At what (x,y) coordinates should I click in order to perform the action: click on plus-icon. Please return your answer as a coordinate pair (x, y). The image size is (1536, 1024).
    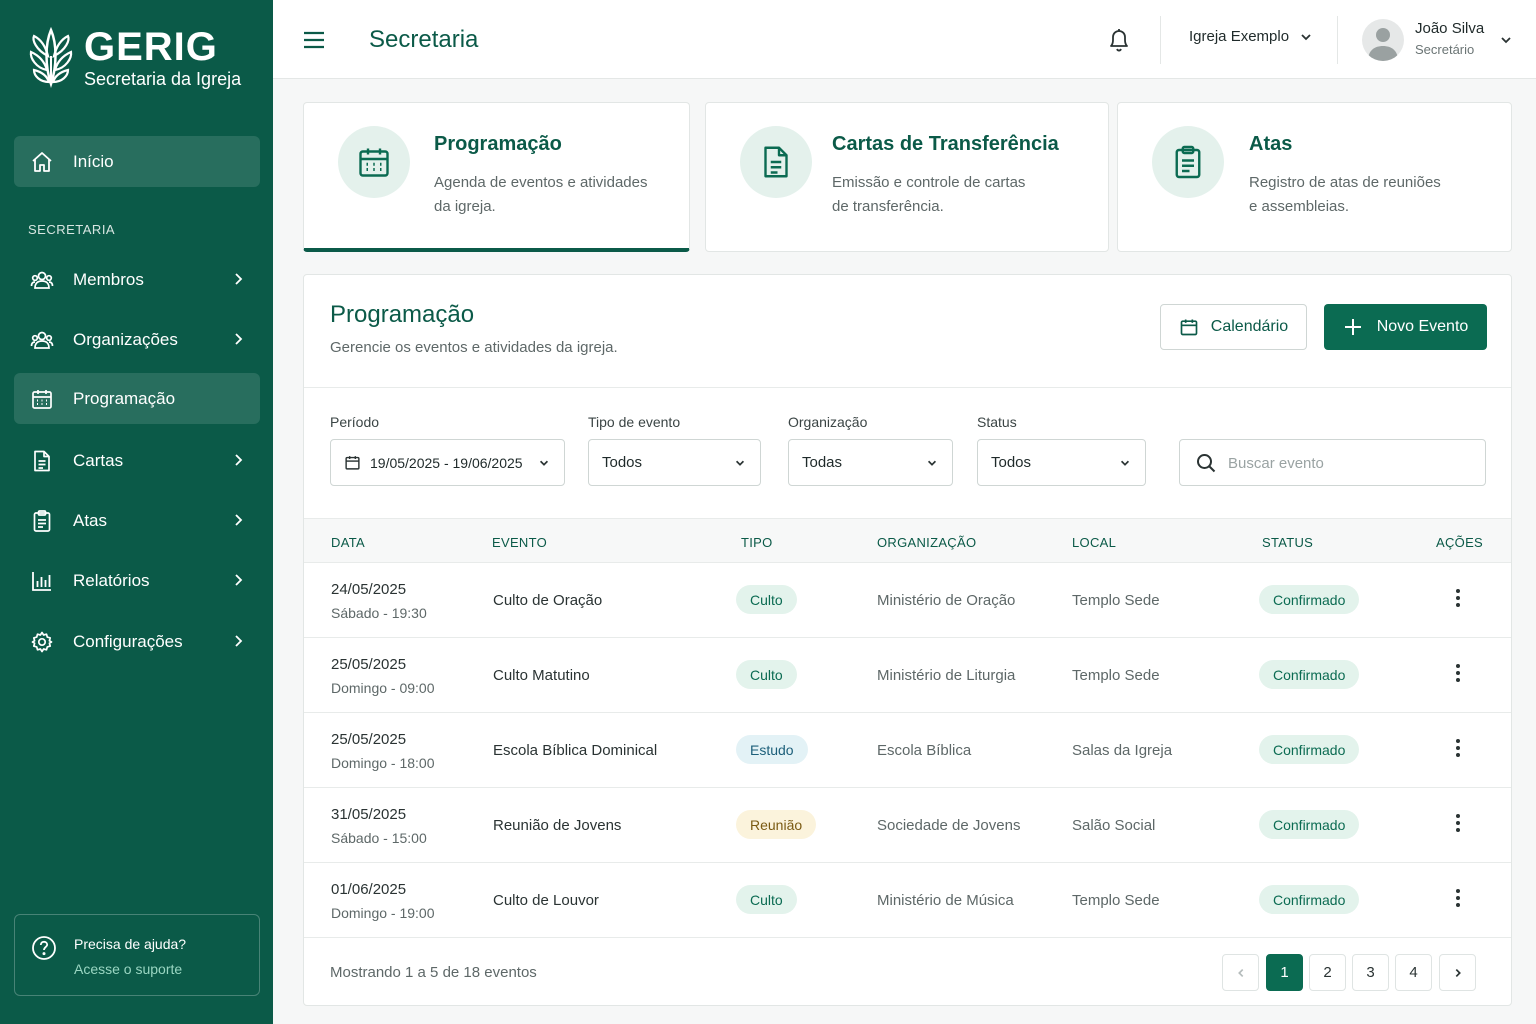
    Looking at the image, I should click on (1352, 327).